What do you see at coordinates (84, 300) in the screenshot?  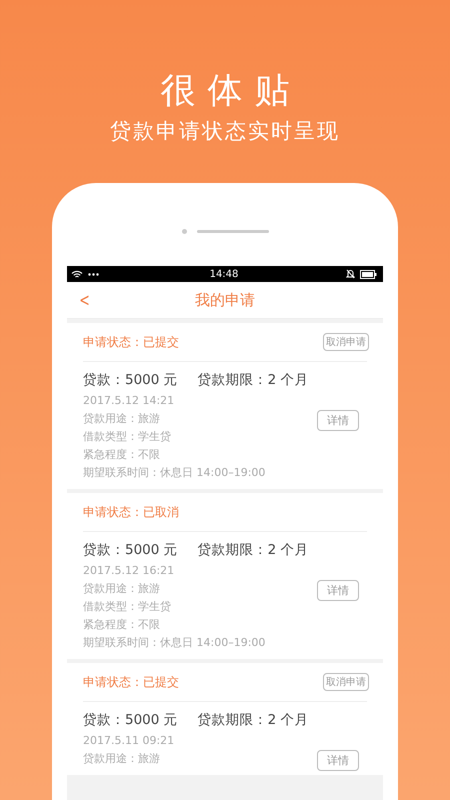 I see `back-button: <` at bounding box center [84, 300].